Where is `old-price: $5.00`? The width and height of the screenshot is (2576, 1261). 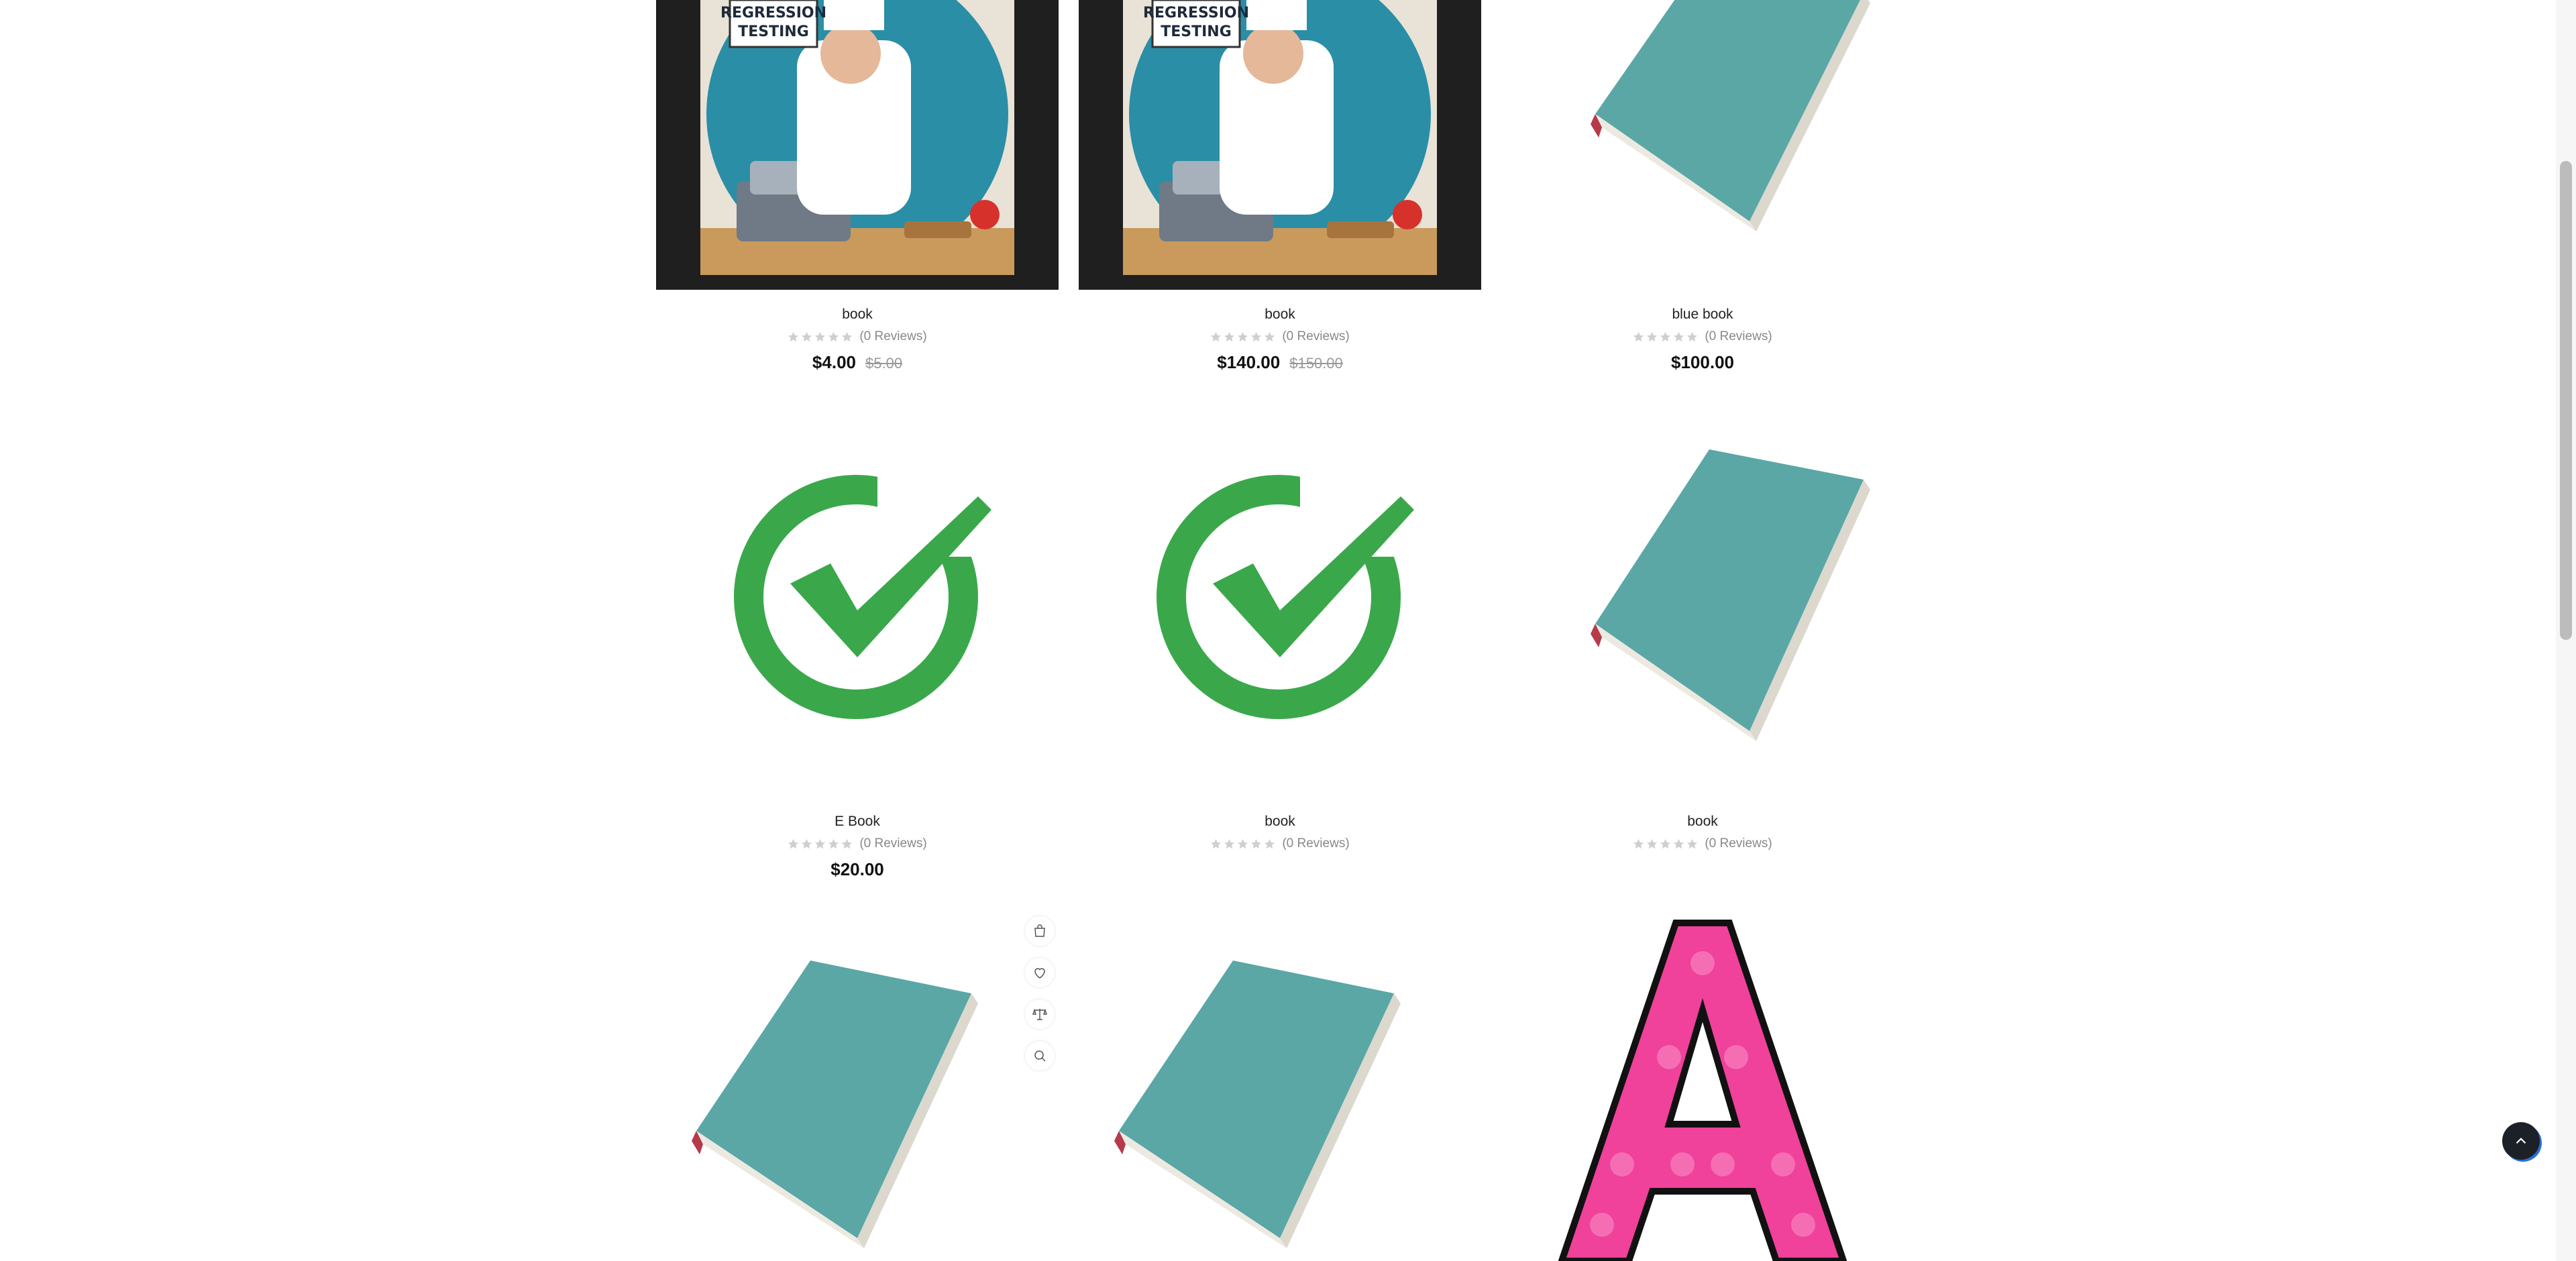
old-price: $5.00 is located at coordinates (884, 364).